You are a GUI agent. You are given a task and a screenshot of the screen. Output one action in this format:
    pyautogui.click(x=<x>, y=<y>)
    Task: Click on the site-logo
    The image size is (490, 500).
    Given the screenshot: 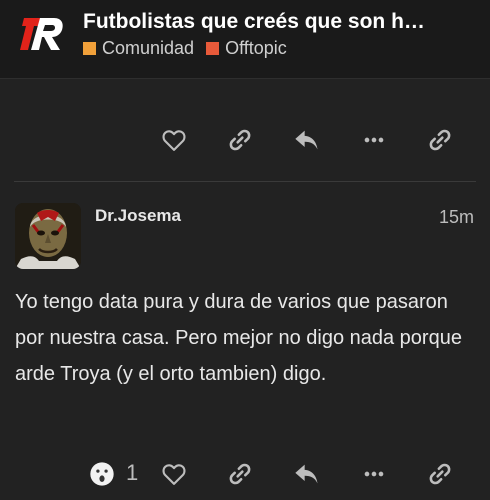 What is the action you would take?
    pyautogui.click(x=43, y=34)
    